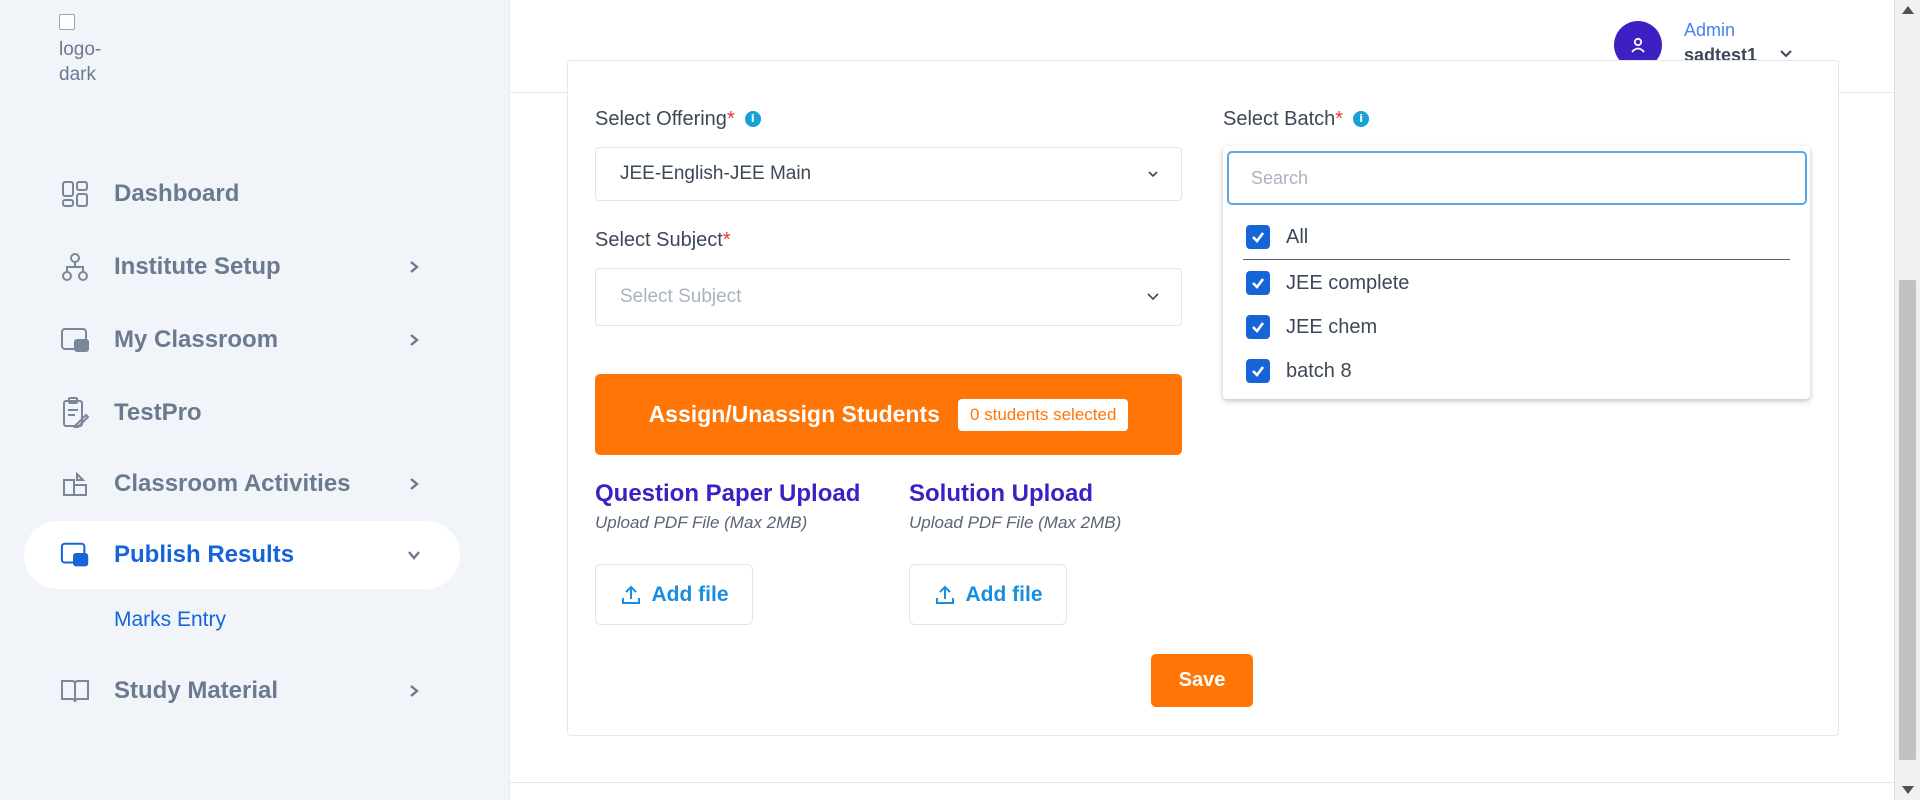 This screenshot has width=1920, height=800. Describe the element at coordinates (196, 339) in the screenshot. I see `sidebar-item-label: My Classroom` at that location.